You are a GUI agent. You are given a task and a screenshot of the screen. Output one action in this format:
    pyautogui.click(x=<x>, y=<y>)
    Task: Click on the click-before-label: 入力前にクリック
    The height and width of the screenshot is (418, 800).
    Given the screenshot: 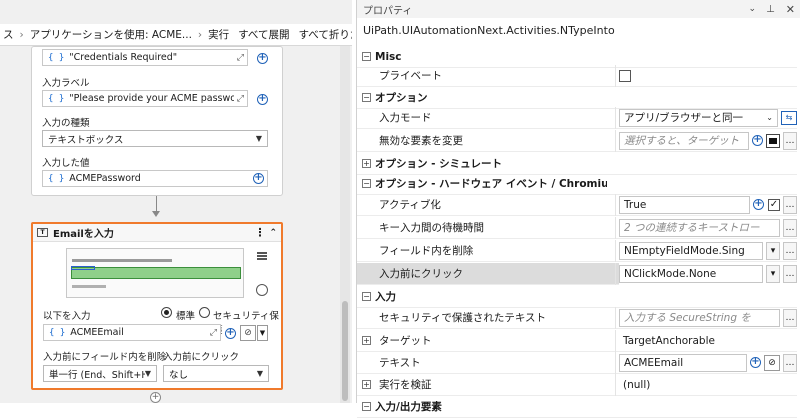 What is the action you would take?
    pyautogui.click(x=201, y=357)
    